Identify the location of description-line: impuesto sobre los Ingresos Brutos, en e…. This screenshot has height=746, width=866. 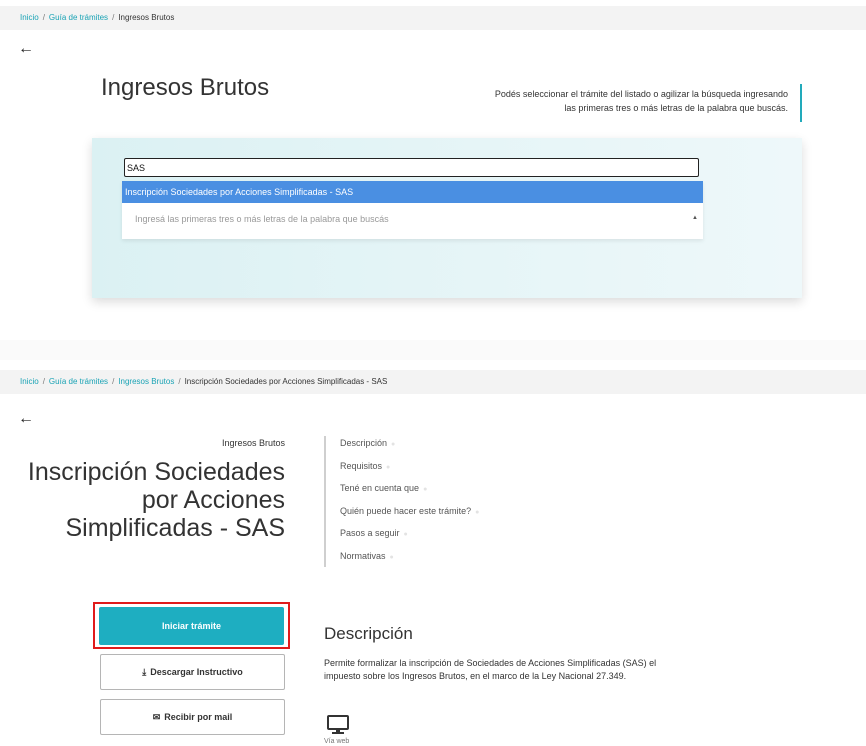
(475, 676).